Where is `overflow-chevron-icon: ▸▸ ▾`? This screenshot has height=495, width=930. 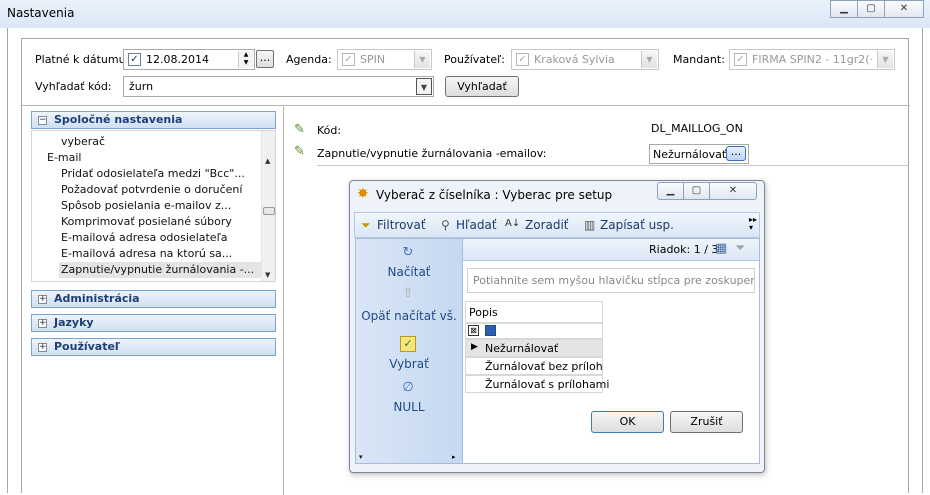
overflow-chevron-icon: ▸▸ ▾ is located at coordinates (753, 224).